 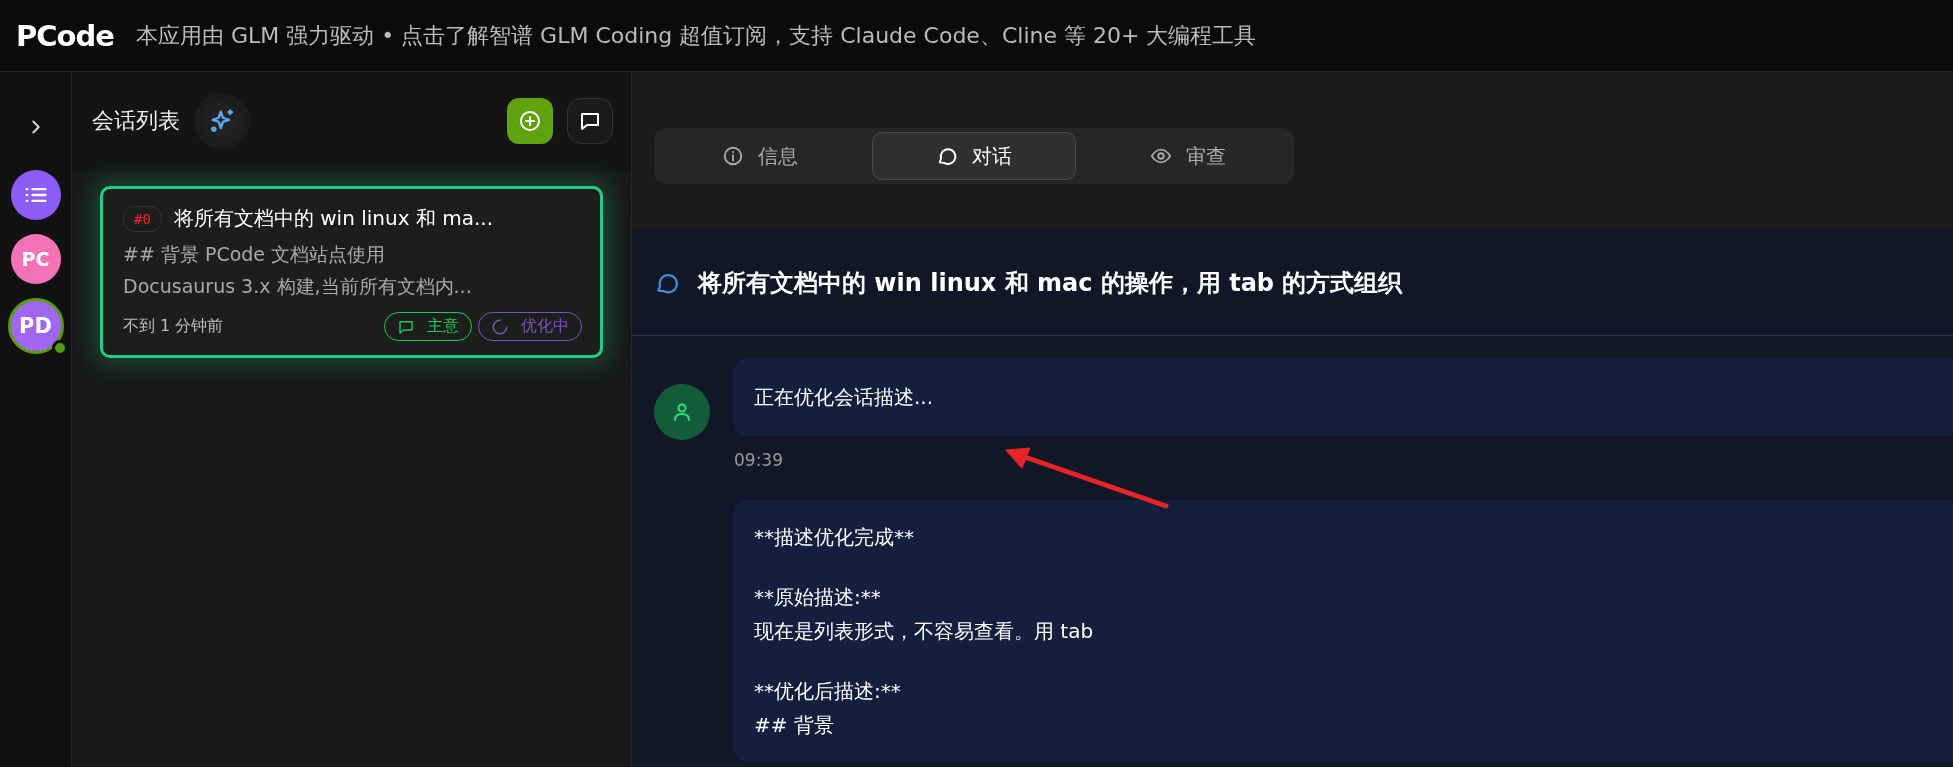 I want to click on app-logo-text: PCode, so click(x=65, y=35).